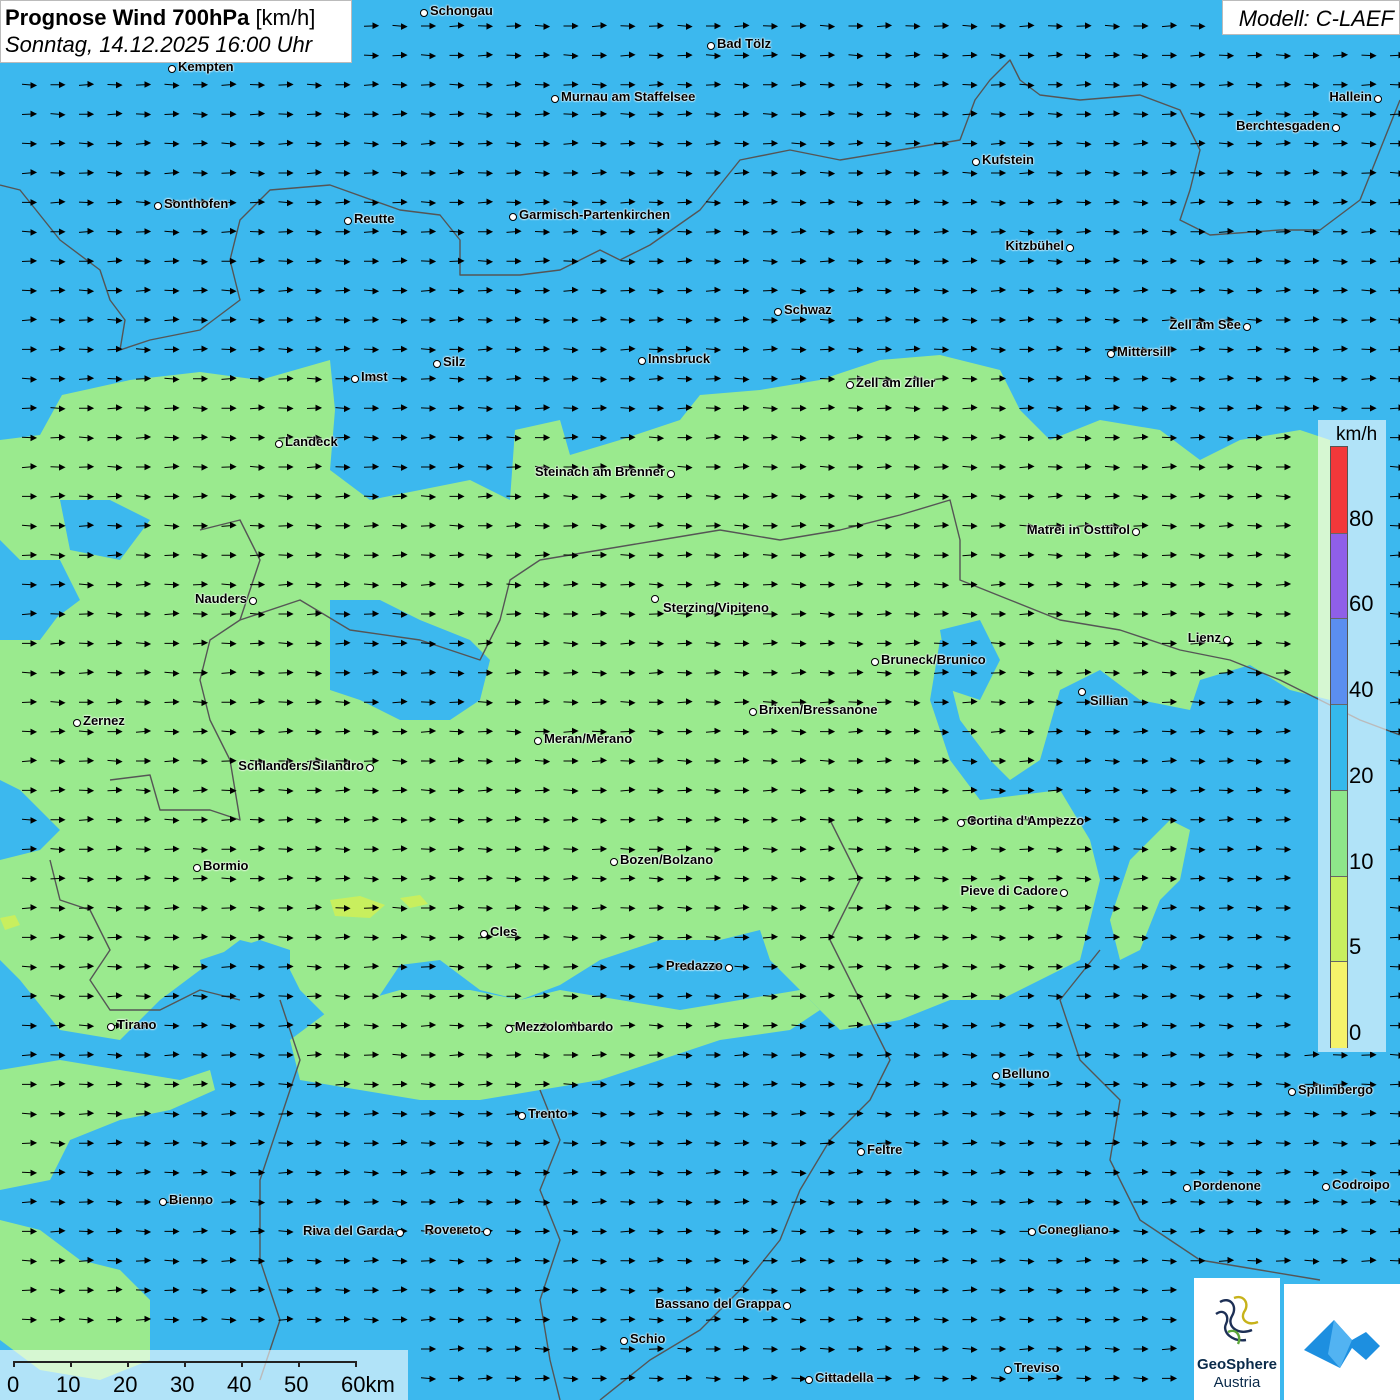 The height and width of the screenshot is (1400, 1400). I want to click on legend-colorbar, so click(1339, 747).